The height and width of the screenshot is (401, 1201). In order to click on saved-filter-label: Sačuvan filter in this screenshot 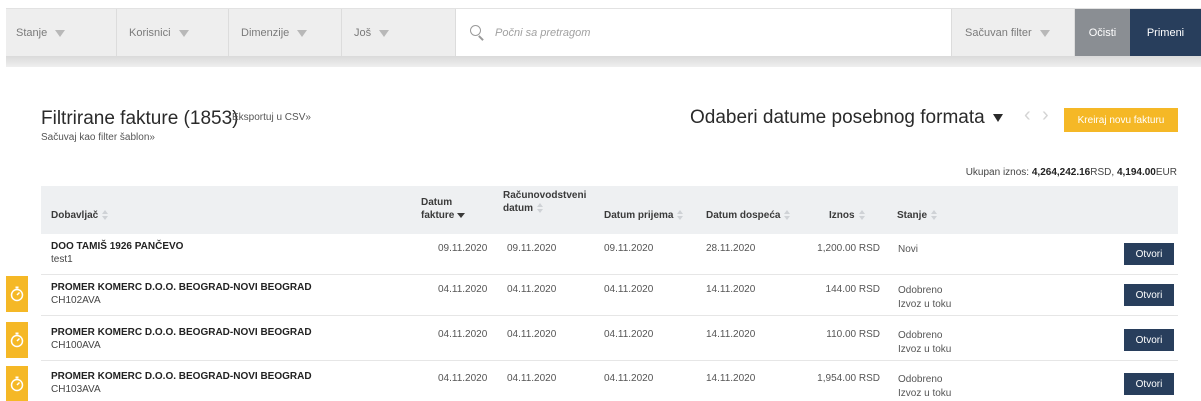, I will do `click(998, 33)`.